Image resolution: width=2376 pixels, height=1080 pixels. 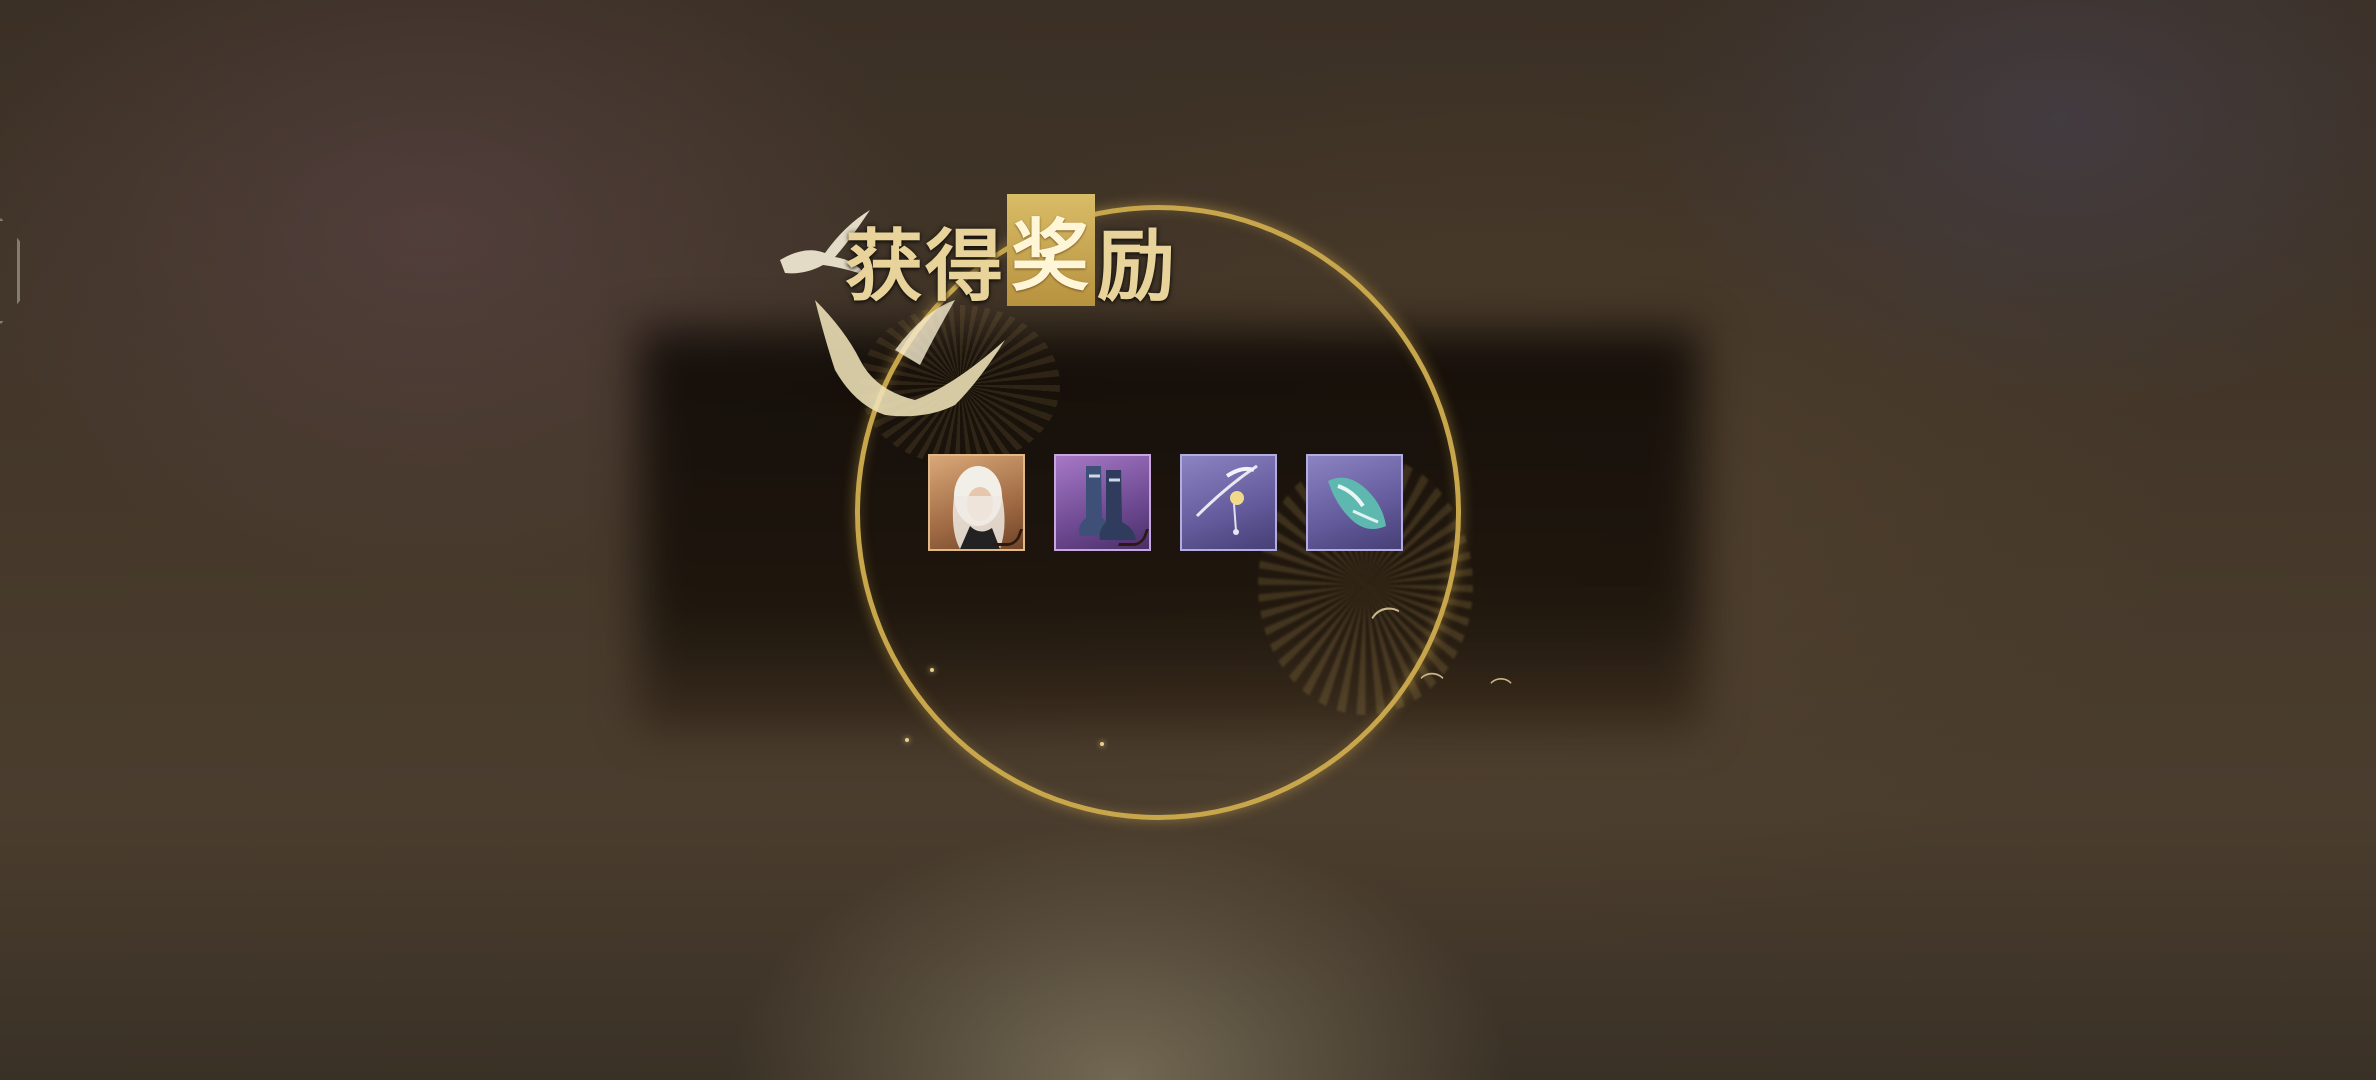 I want to click on reward-item-hairpin, so click(x=1228, y=502).